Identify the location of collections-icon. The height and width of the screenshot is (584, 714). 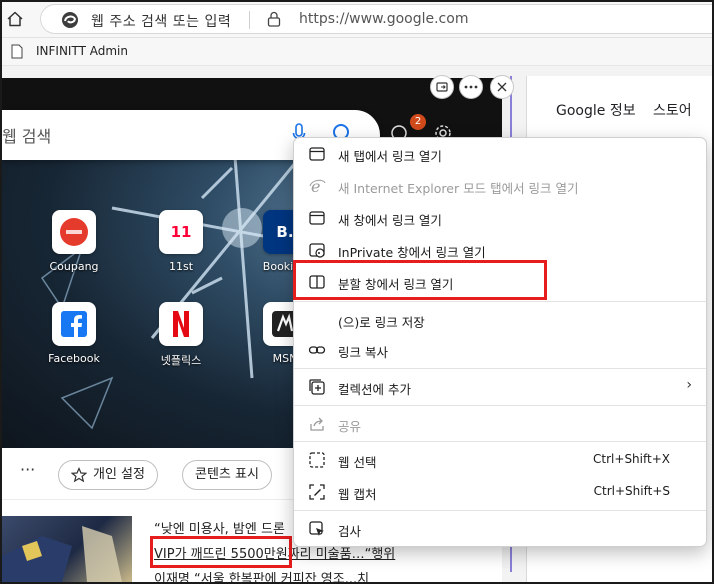
(317, 387).